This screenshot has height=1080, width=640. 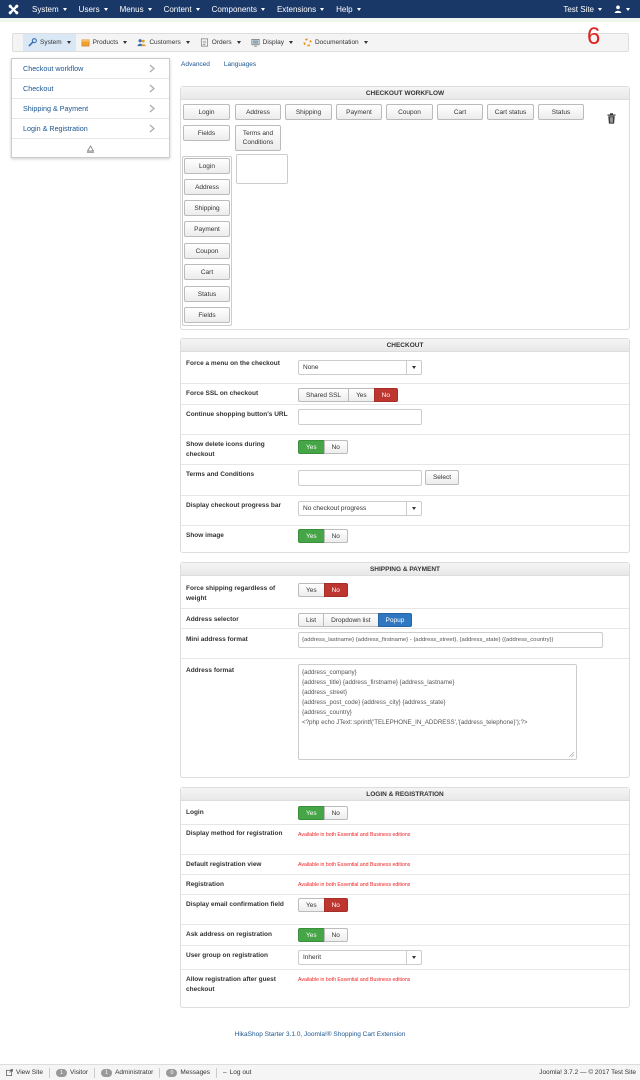 What do you see at coordinates (510, 112) in the screenshot?
I see `workflow-step-cart-status: Cart status` at bounding box center [510, 112].